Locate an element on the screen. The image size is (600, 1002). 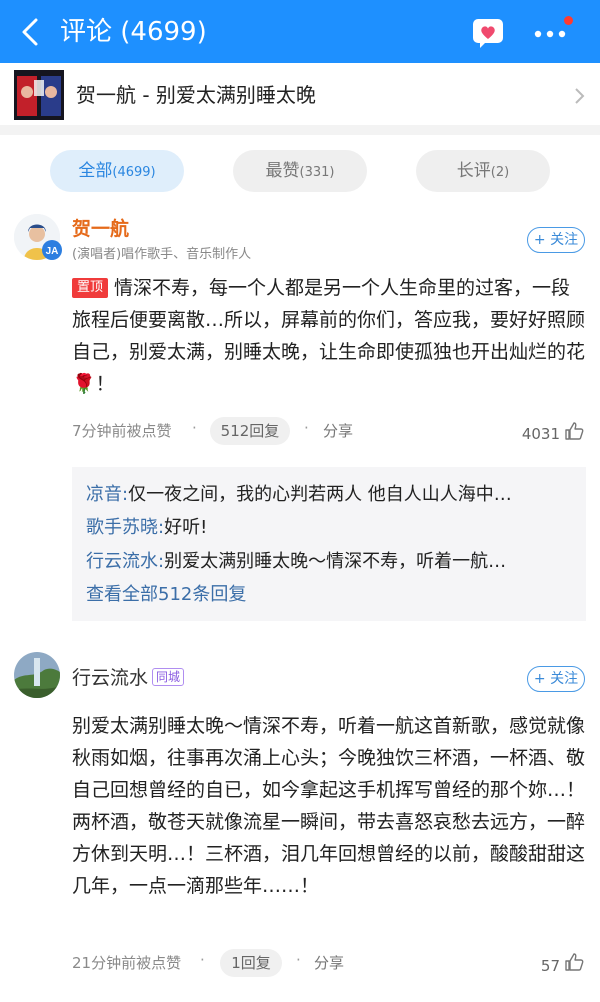
svg-text: JA is located at coordinates (52, 251).